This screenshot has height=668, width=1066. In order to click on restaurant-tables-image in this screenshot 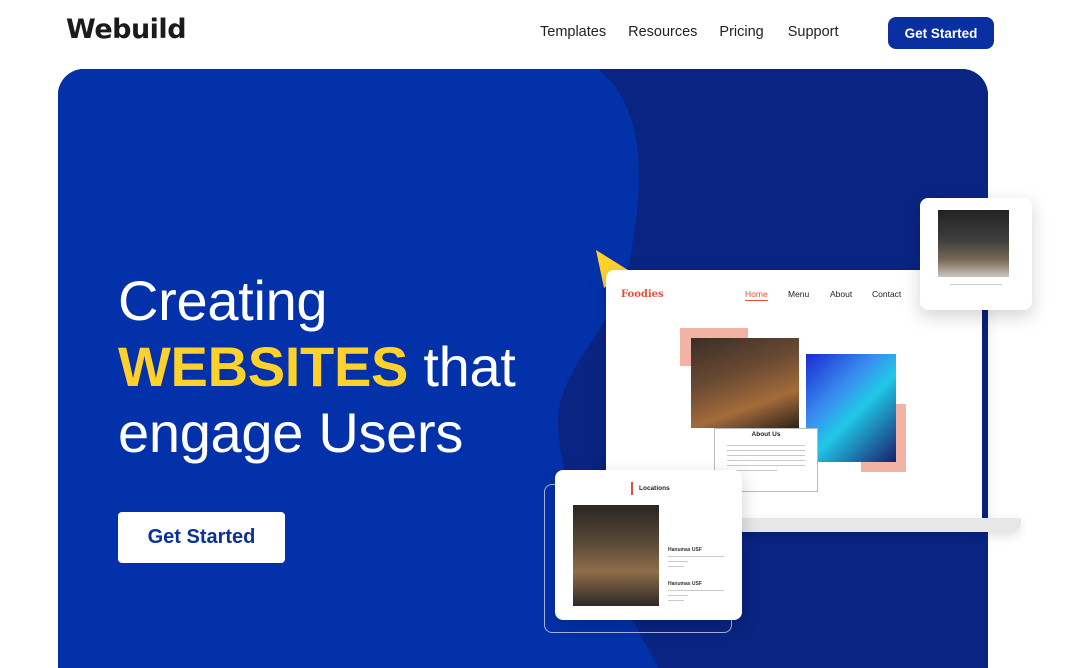, I will do `click(973, 243)`.